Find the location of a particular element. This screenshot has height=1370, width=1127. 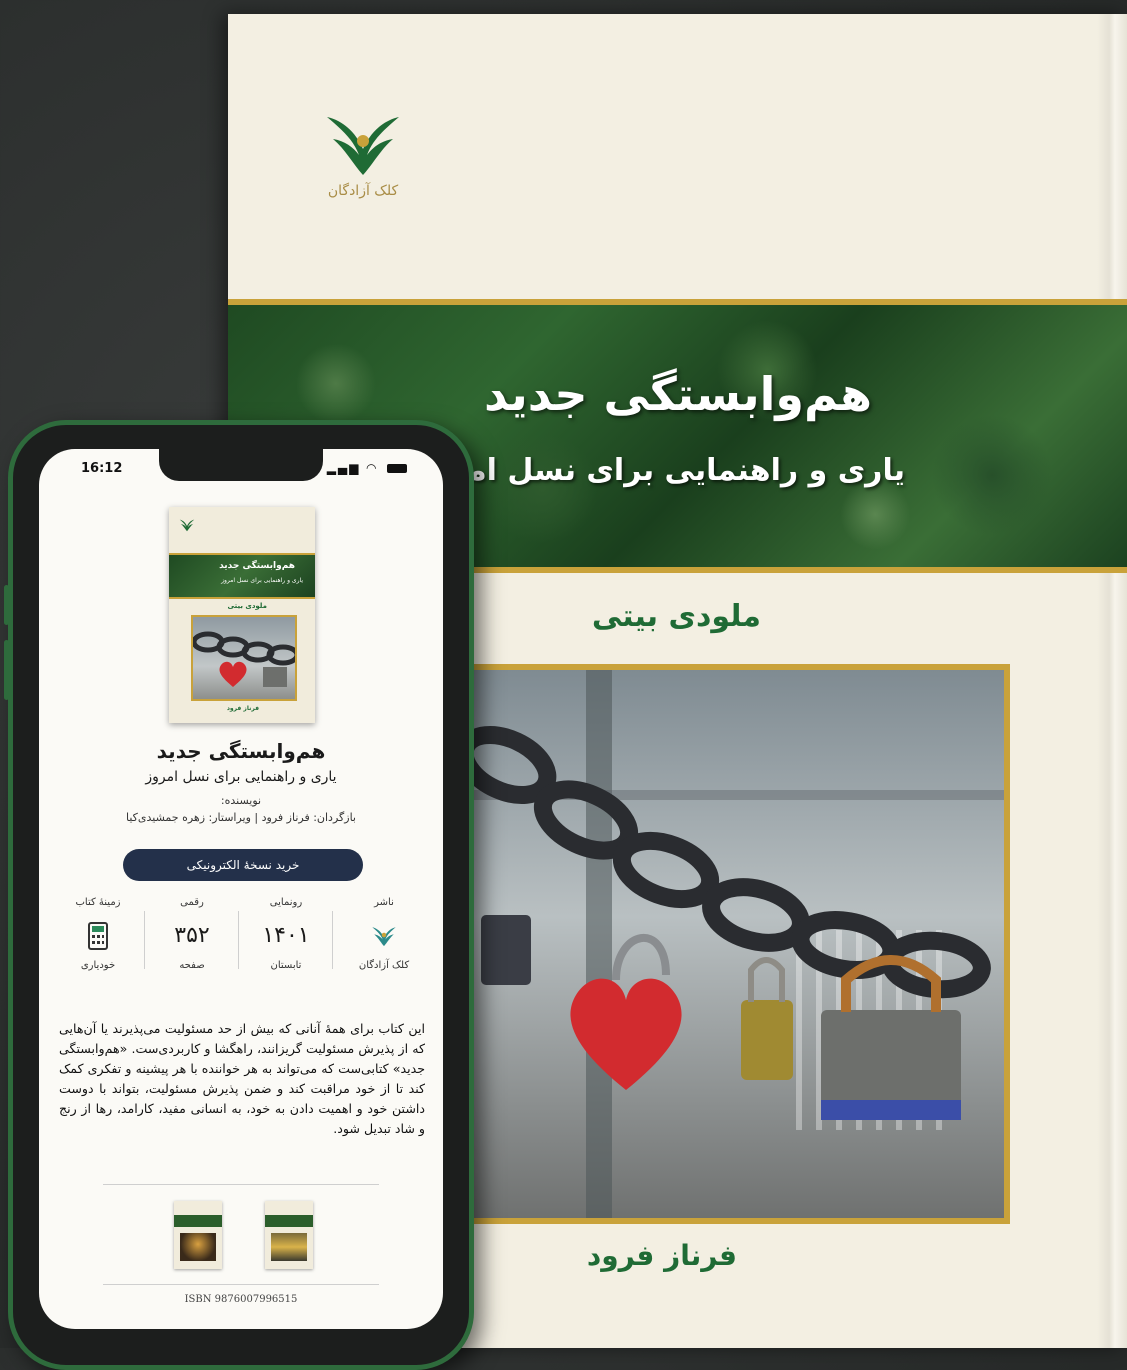

info-release: رونمایی ۱۴۰۱ تابستان is located at coordinates (286, 934).